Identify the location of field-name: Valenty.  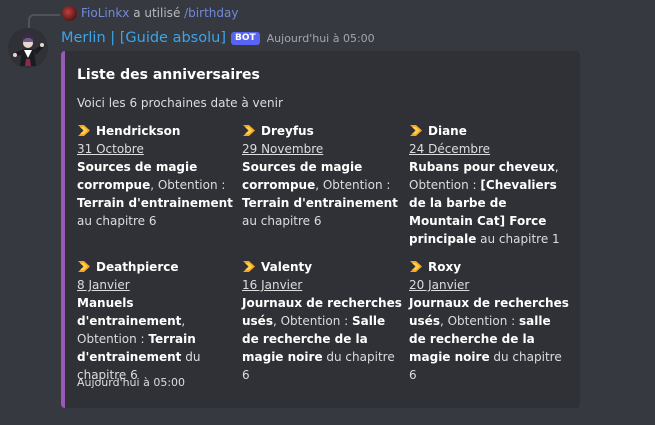
(323, 267).